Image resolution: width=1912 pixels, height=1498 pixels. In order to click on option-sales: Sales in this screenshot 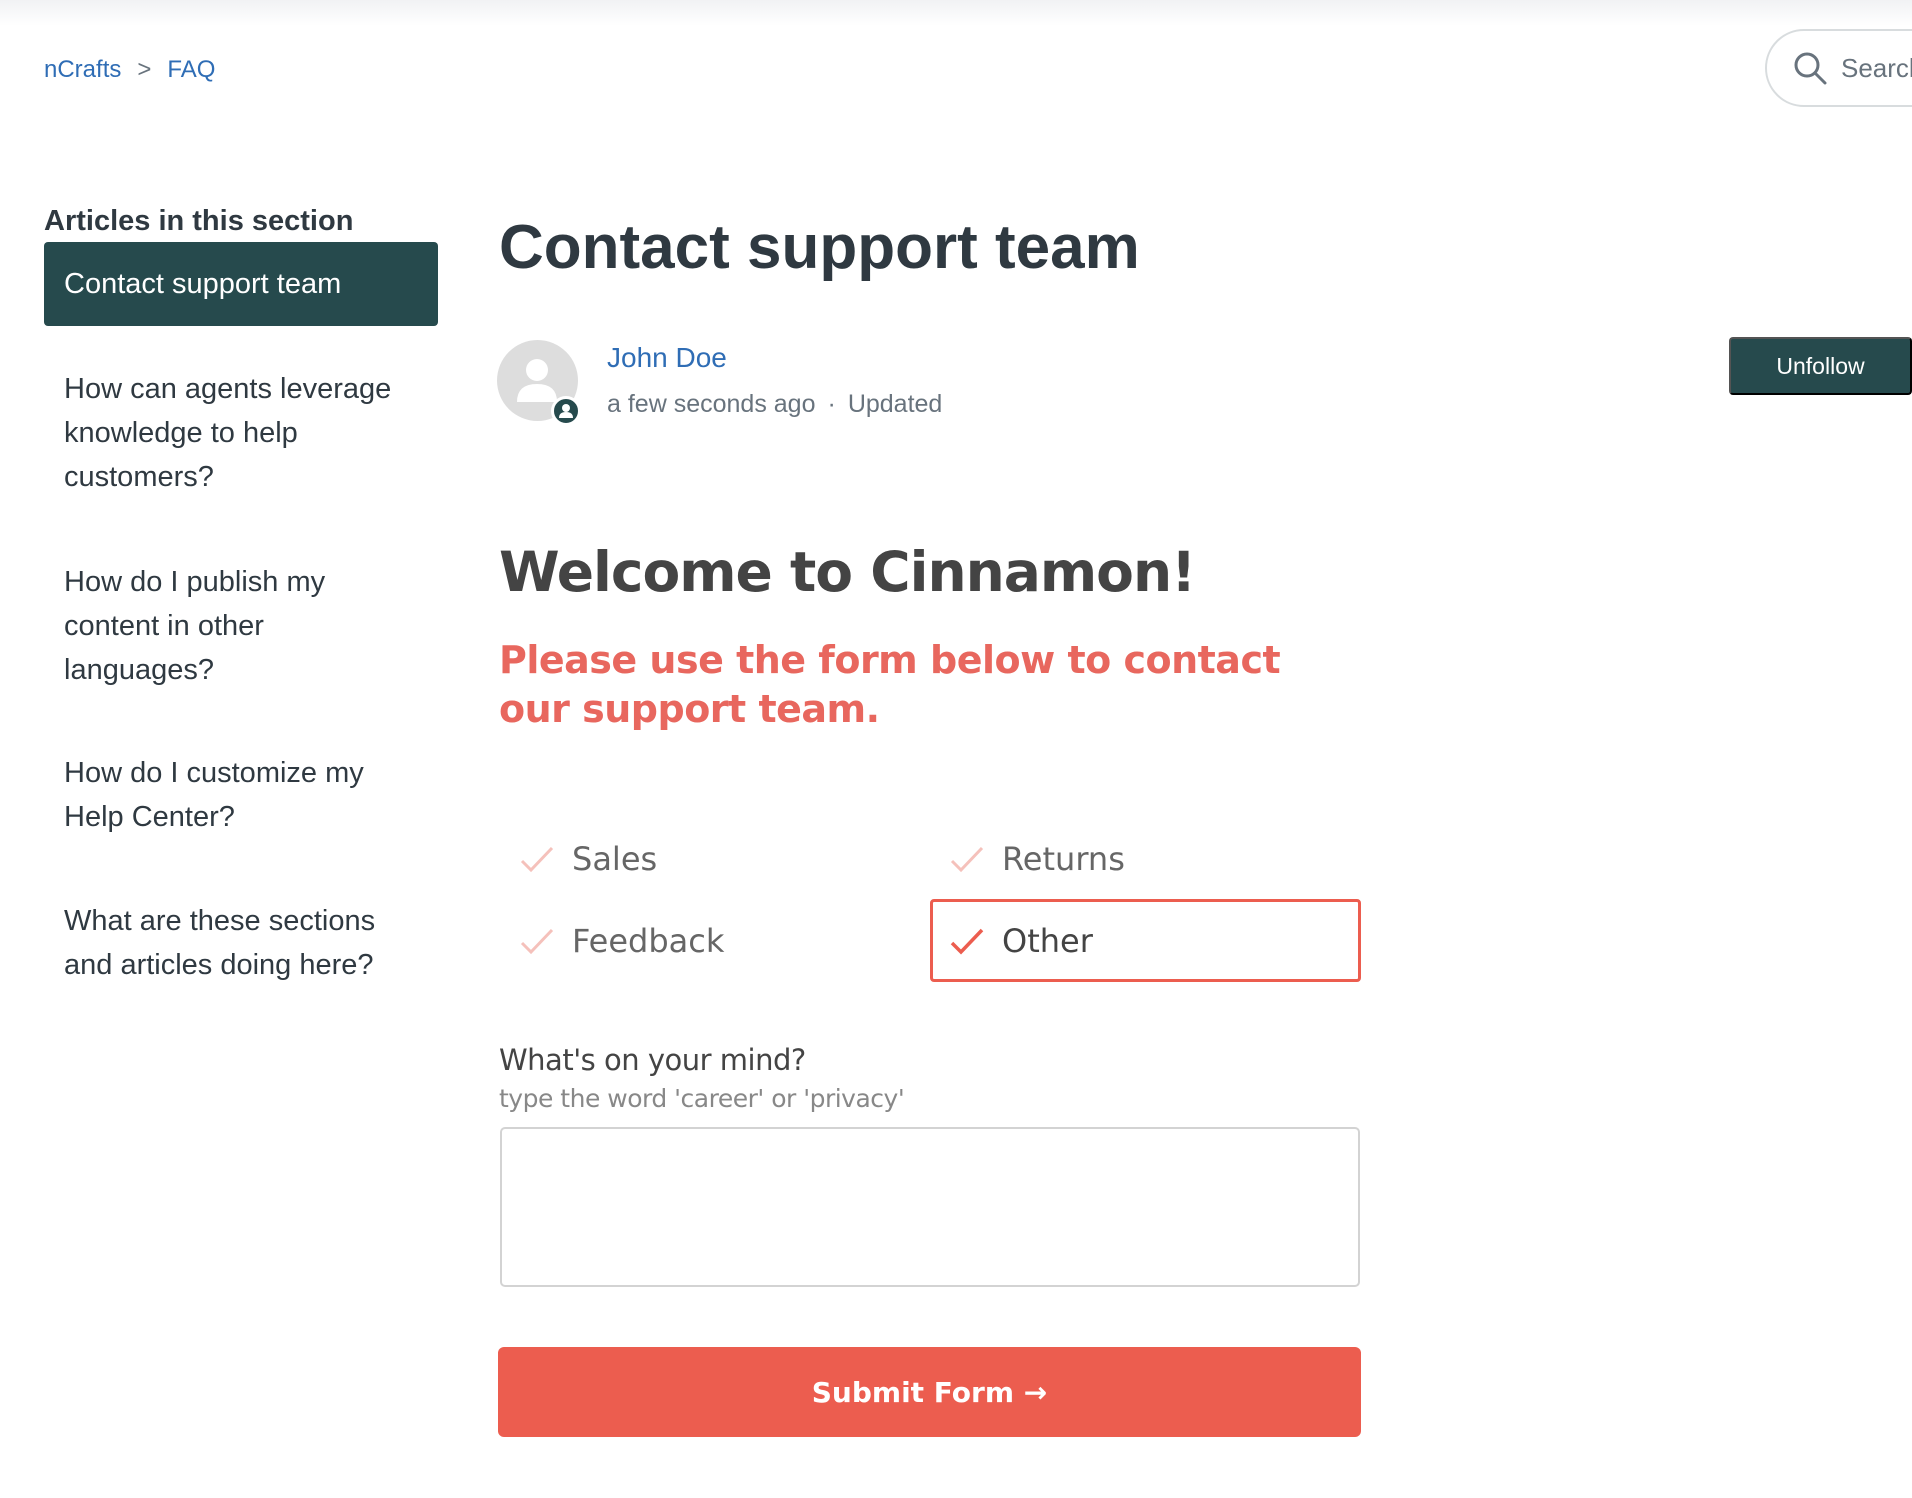, I will do `click(715, 858)`.